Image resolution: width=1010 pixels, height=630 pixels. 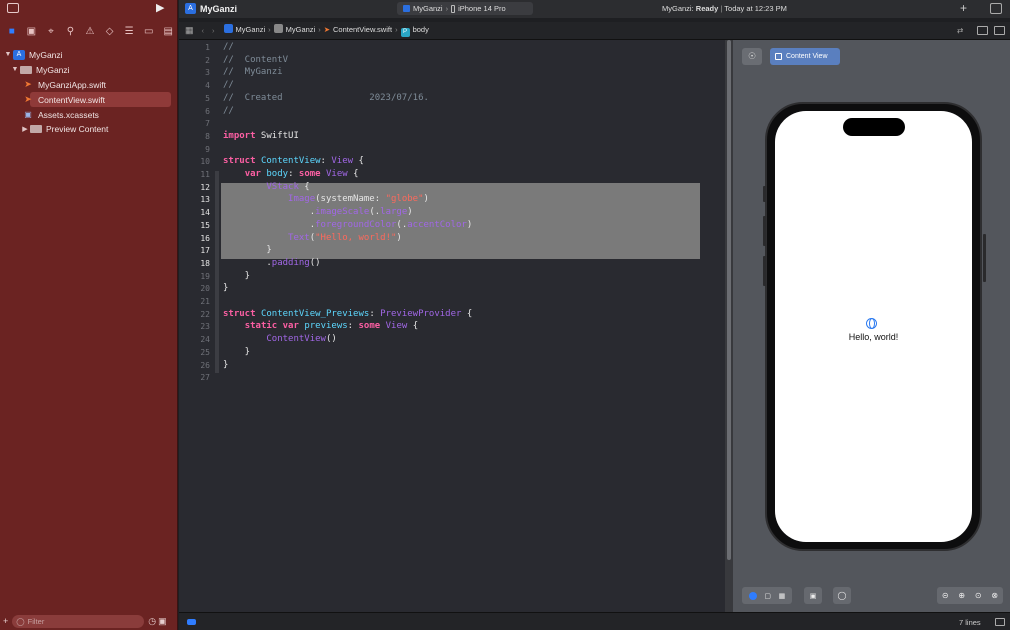 What do you see at coordinates (279, 339) in the screenshot?
I see `code-line: ContentView()` at bounding box center [279, 339].